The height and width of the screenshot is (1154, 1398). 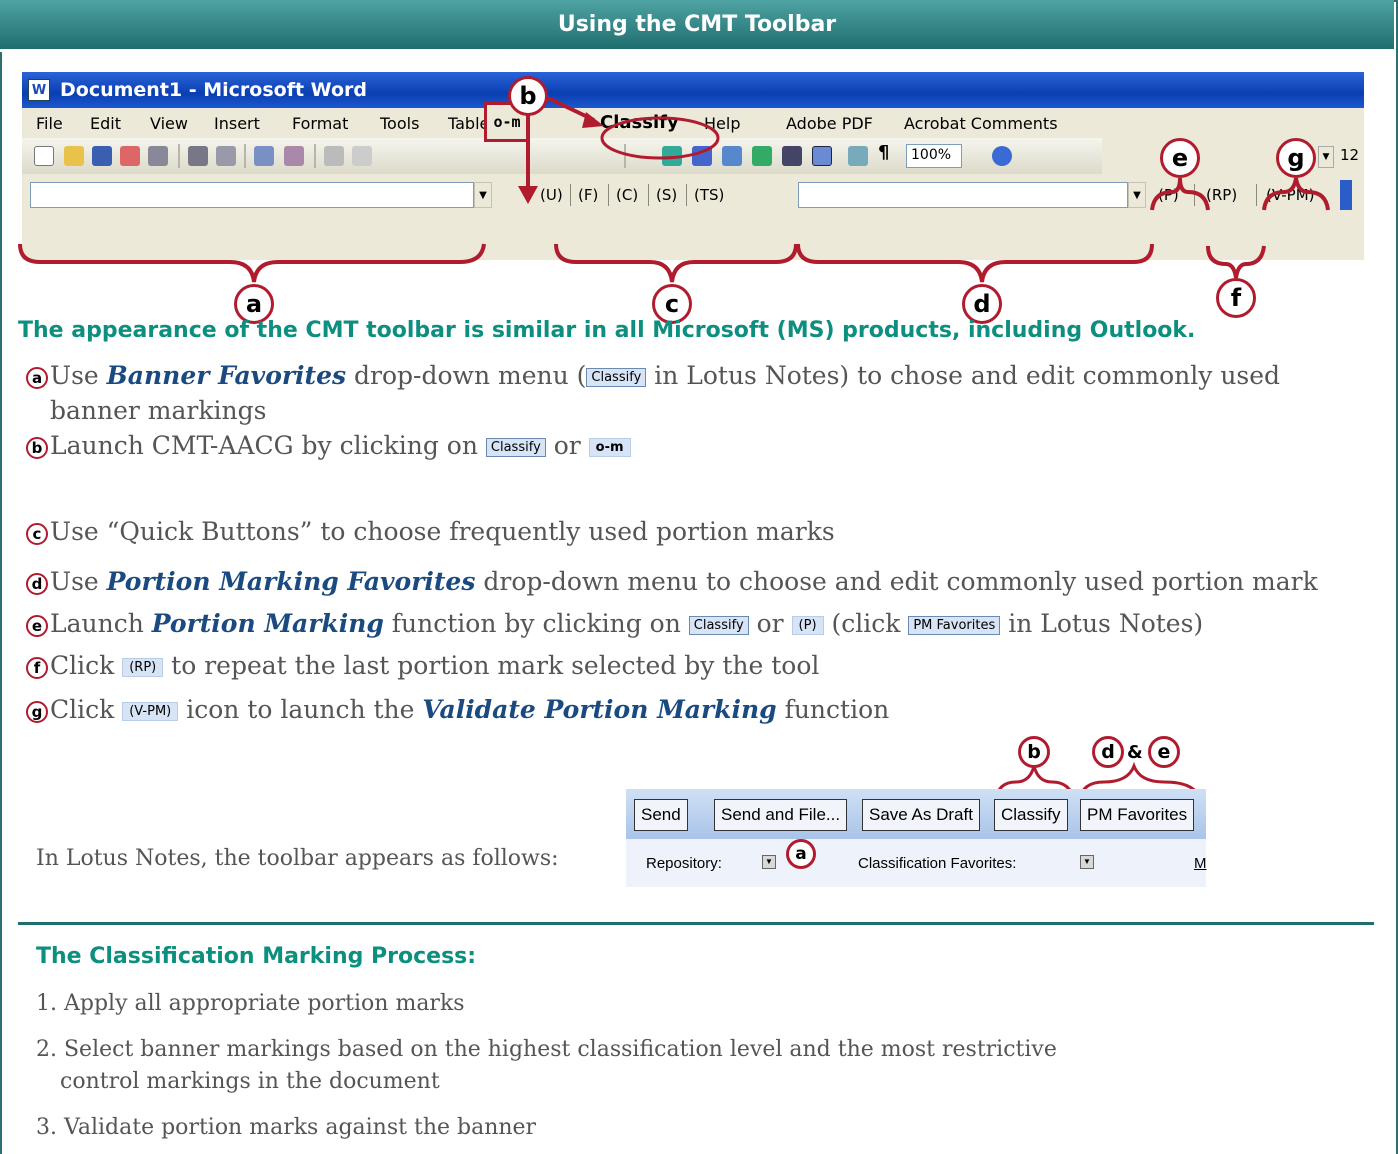 I want to click on pm-favorites-button-image: PM Favorites, so click(x=954, y=625).